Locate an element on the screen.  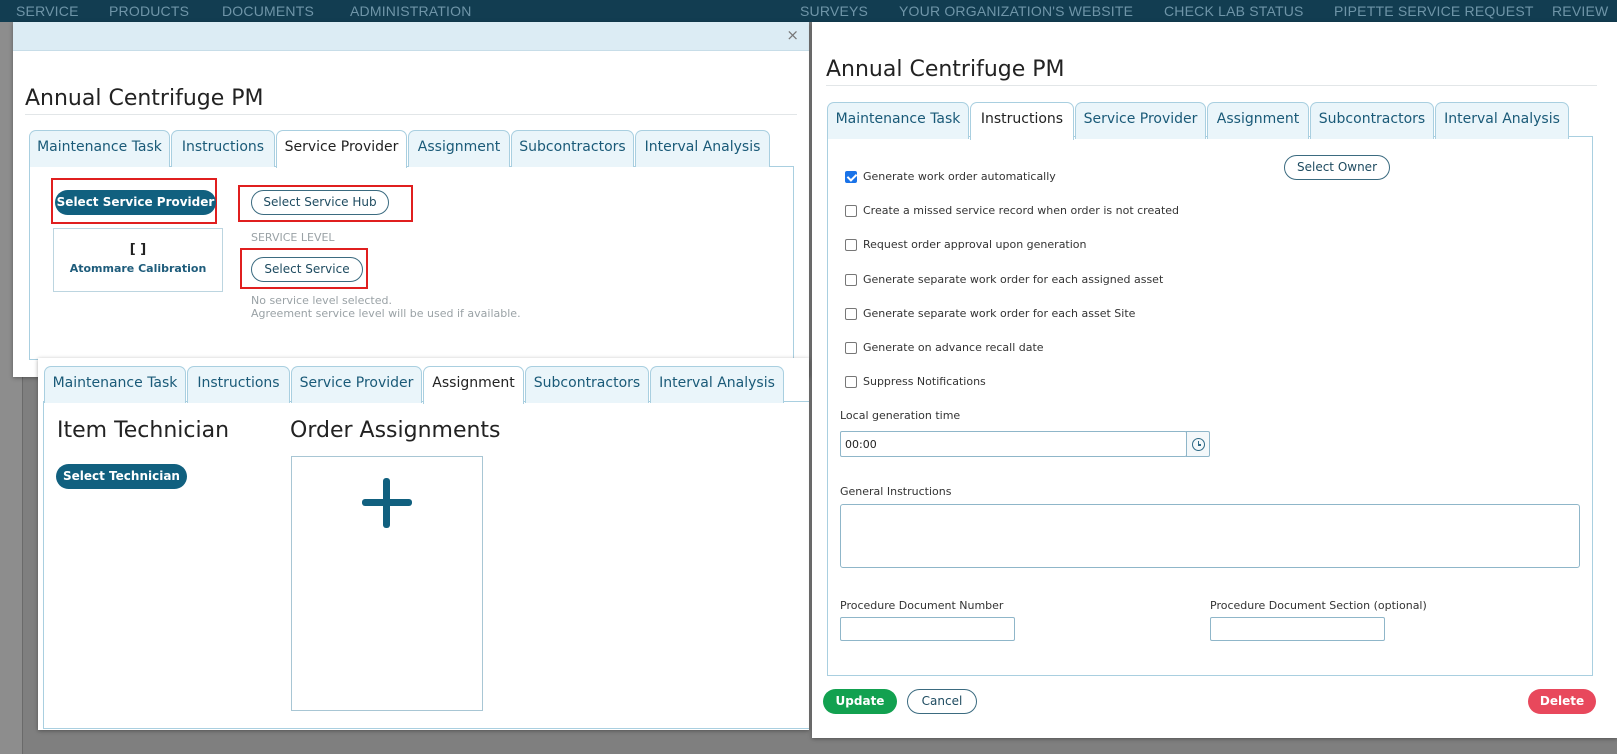
clock-icon is located at coordinates (1198, 444).